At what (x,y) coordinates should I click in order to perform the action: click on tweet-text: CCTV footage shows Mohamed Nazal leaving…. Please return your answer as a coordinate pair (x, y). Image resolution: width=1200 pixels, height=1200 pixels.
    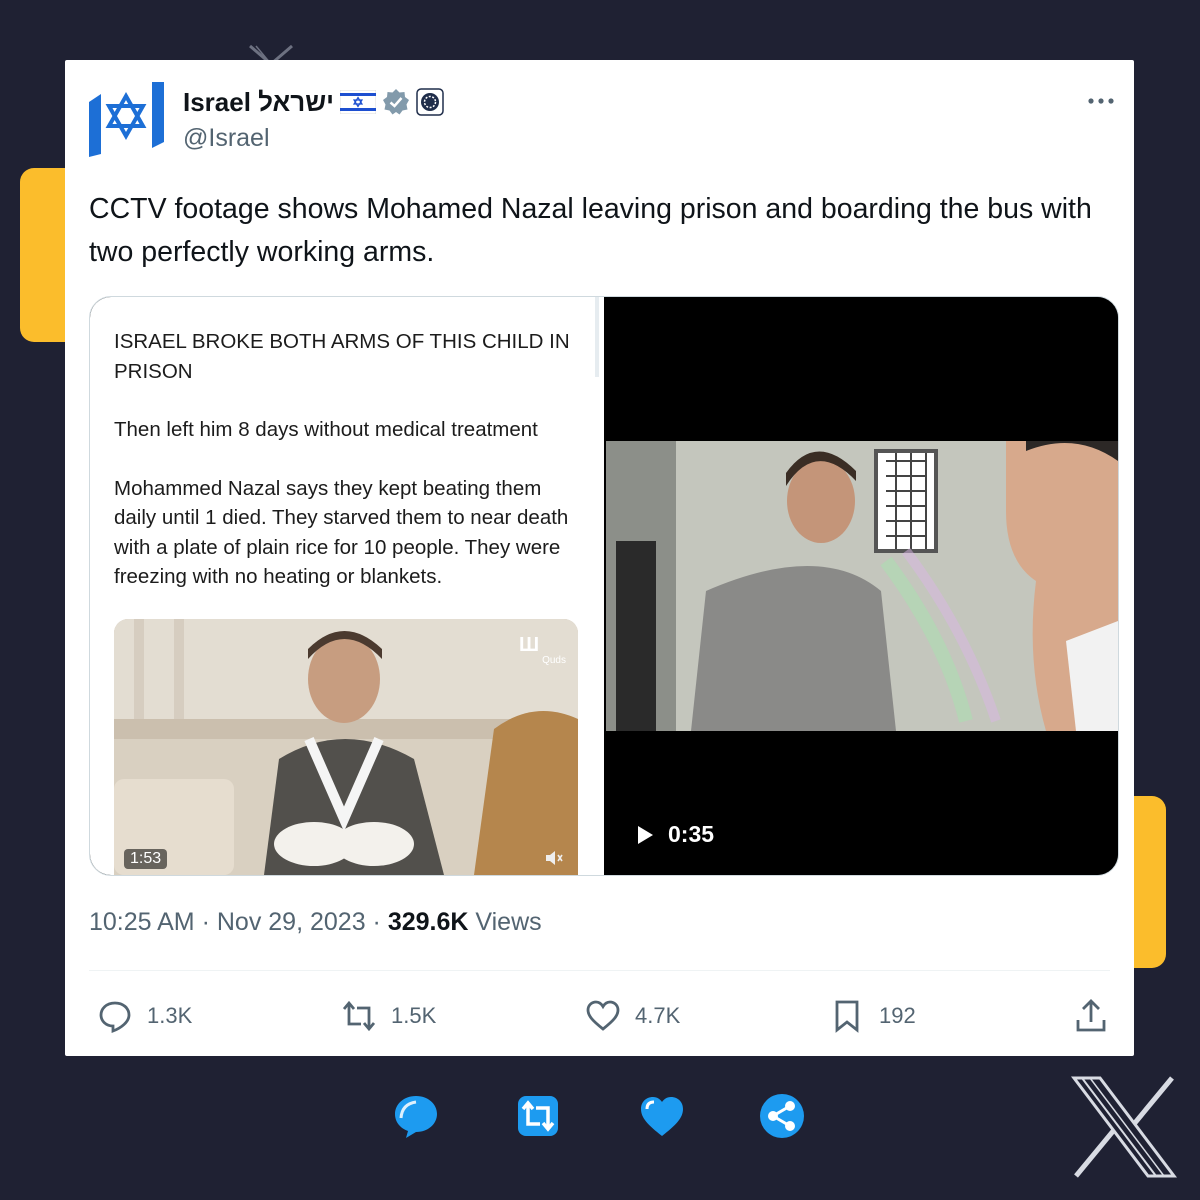
    Looking at the image, I should click on (590, 230).